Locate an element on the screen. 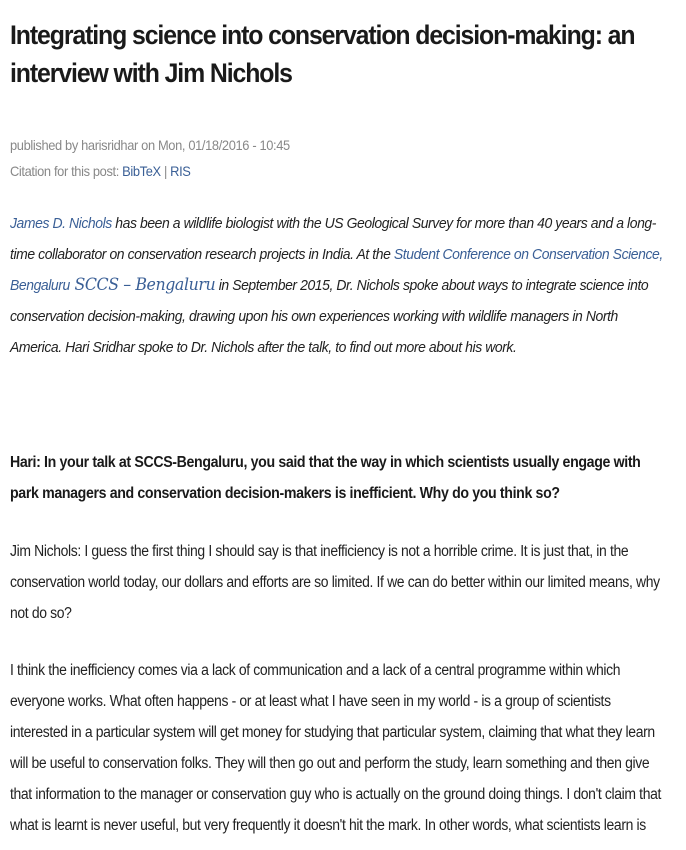 This screenshot has height=850, width=686. nichols-link: James D. Nichols is located at coordinates (61, 223).